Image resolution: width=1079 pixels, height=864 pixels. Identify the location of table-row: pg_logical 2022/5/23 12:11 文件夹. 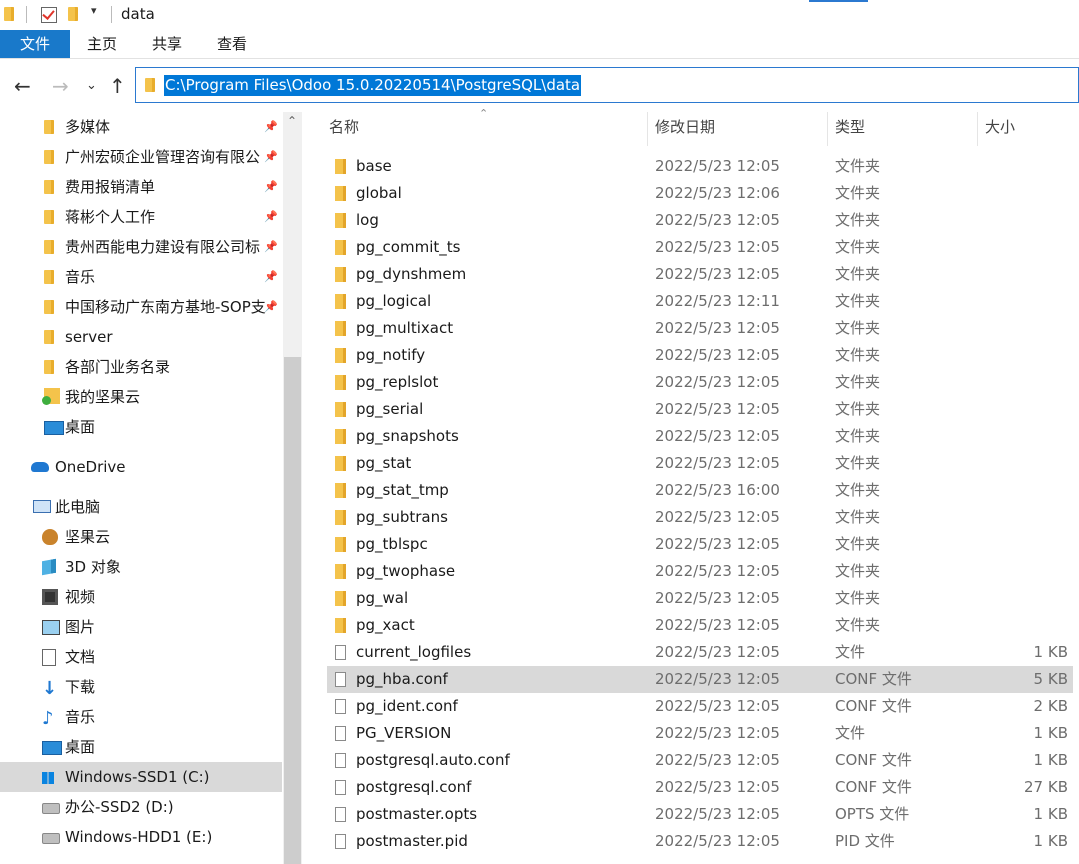
(700, 301).